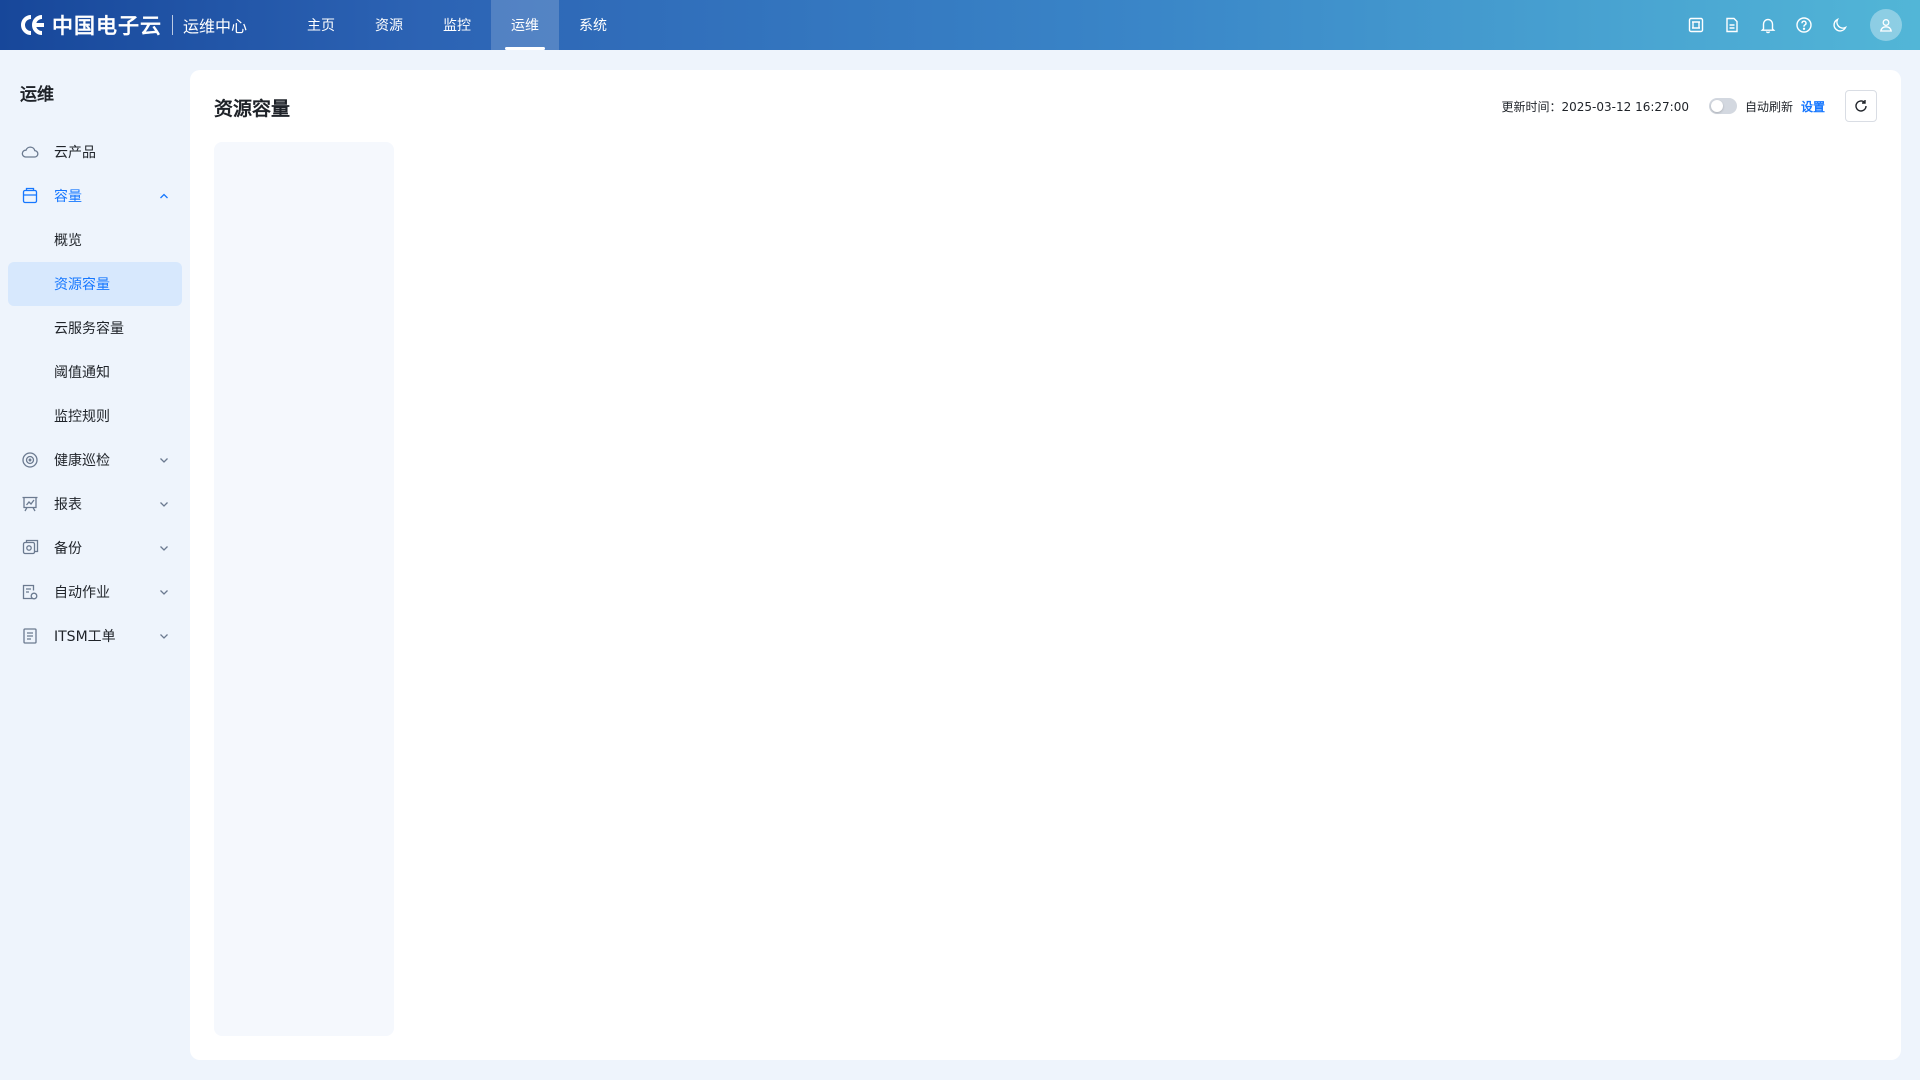  I want to click on nav-monitoring-label: 监控, so click(457, 26).